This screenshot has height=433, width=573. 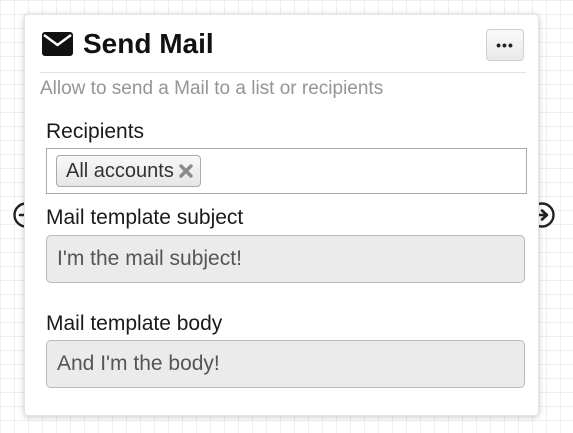 I want to click on recipient-tag-label: All accounts, so click(x=120, y=171).